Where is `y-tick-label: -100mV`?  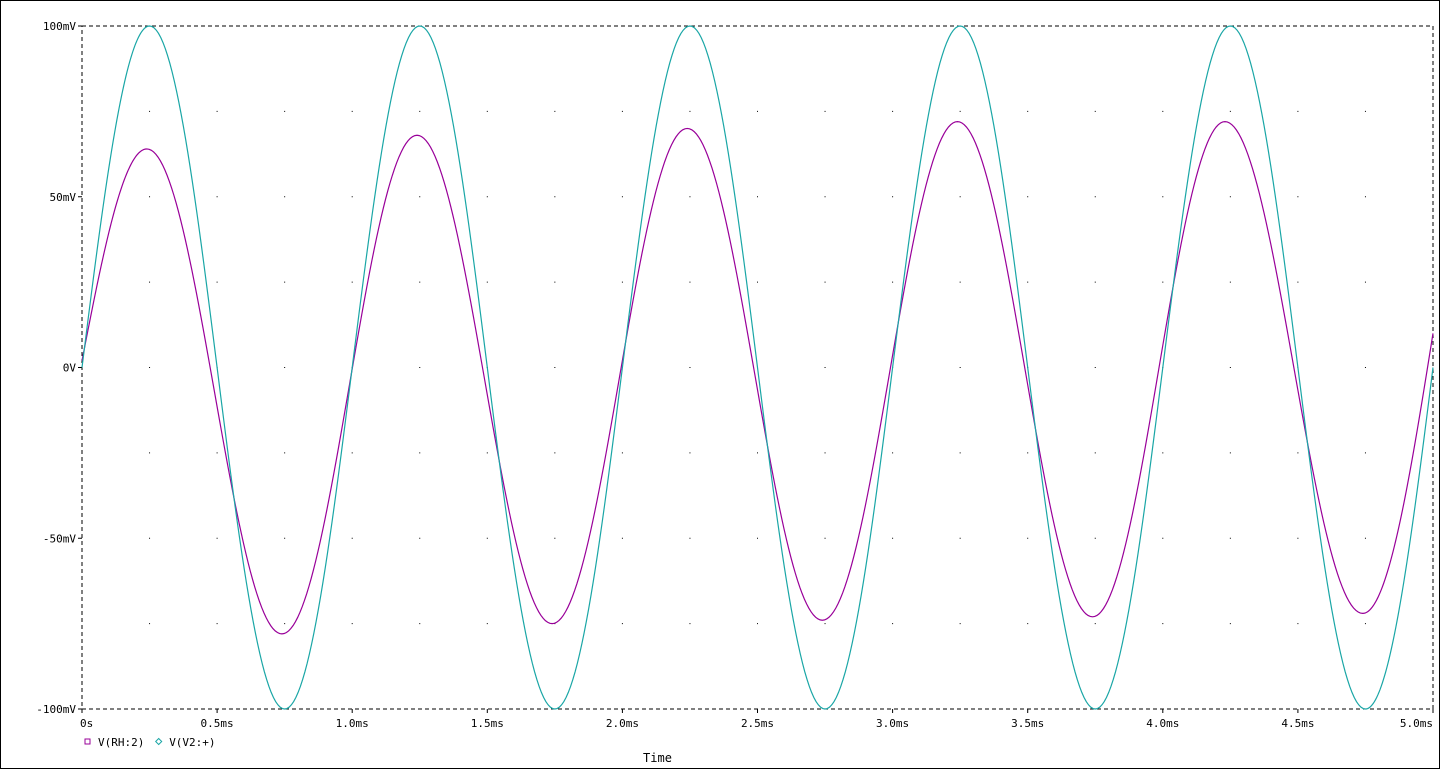
y-tick-label: -100mV is located at coordinates (56, 709).